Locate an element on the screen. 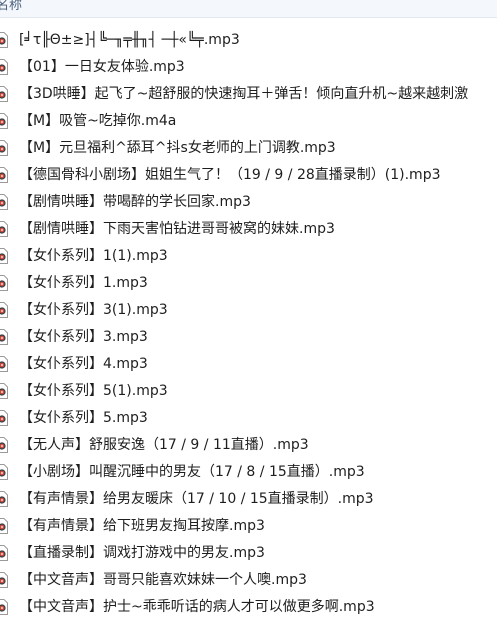  file-row: 【中文音声】哥哥只能喜欢妹妹一个人噢.mp3 is located at coordinates (248, 580).